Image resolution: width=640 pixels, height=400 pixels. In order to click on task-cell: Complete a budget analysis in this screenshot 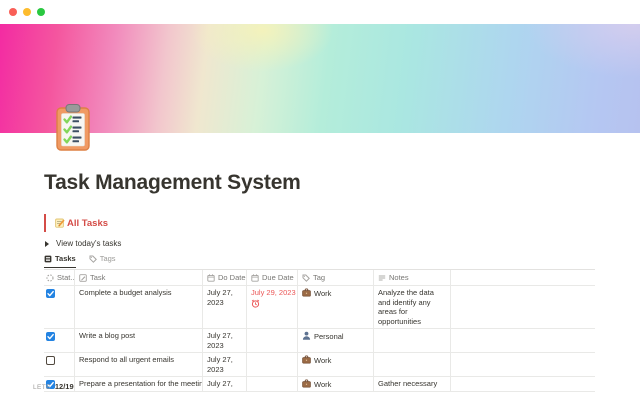, I will do `click(139, 307)`.